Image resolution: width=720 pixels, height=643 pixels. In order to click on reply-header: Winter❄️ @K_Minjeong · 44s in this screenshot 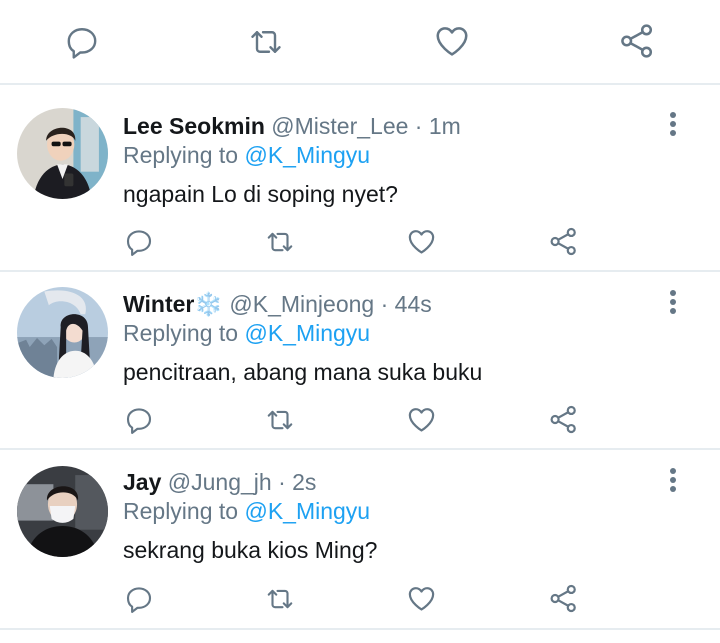, I will do `click(277, 304)`.